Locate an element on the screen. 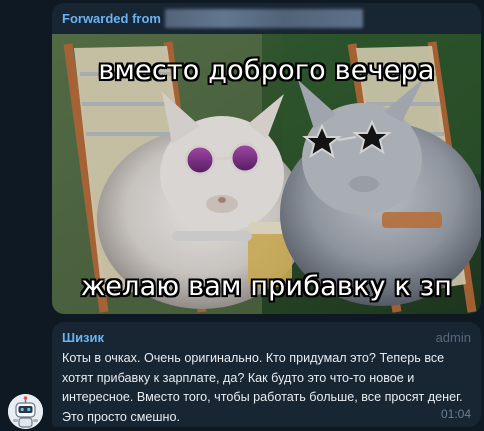 This screenshot has height=431, width=484. robot-avatar-icon is located at coordinates (25, 411).